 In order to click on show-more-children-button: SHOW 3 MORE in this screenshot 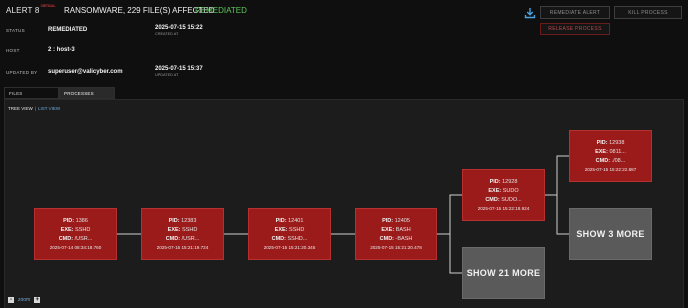, I will do `click(610, 234)`.